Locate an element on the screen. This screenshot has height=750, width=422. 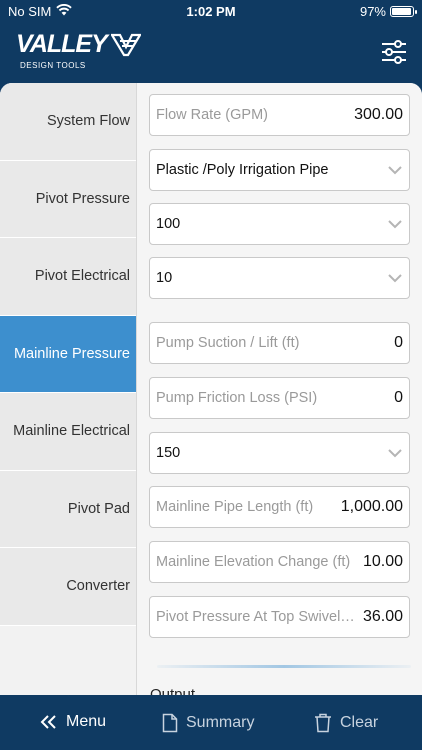
pivot-pressure-top-field: Pivot Pressure At Top Swivel (PSI) 36.00 is located at coordinates (279, 617).